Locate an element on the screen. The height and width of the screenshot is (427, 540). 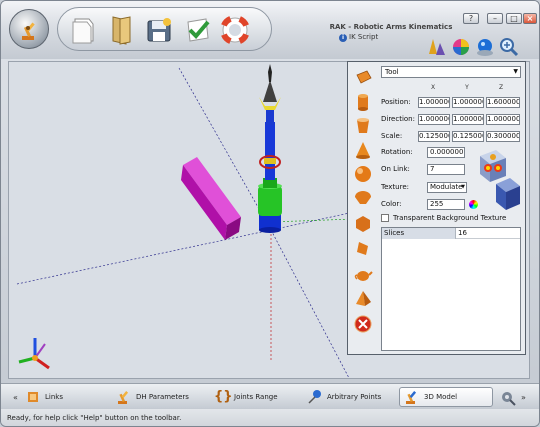
app-menu-button is located at coordinates (29, 29).